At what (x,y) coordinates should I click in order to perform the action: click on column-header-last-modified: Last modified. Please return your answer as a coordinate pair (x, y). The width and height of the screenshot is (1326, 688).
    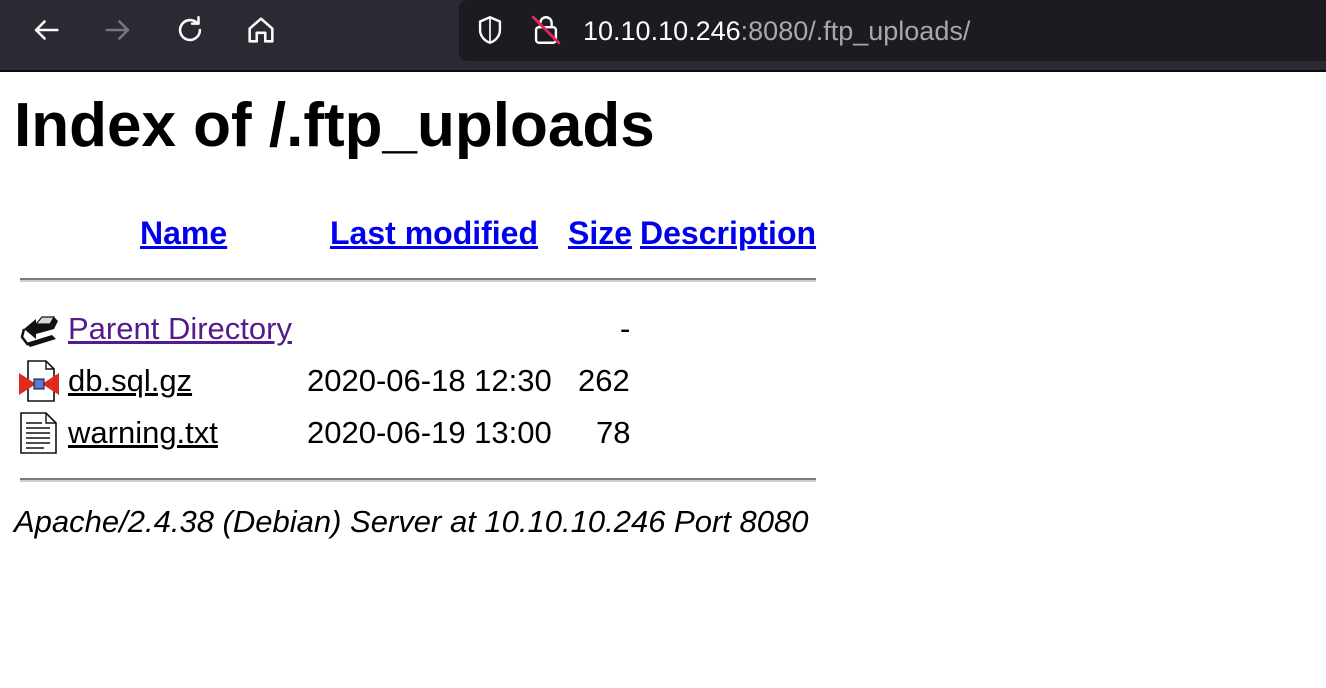
    Looking at the image, I should click on (434, 233).